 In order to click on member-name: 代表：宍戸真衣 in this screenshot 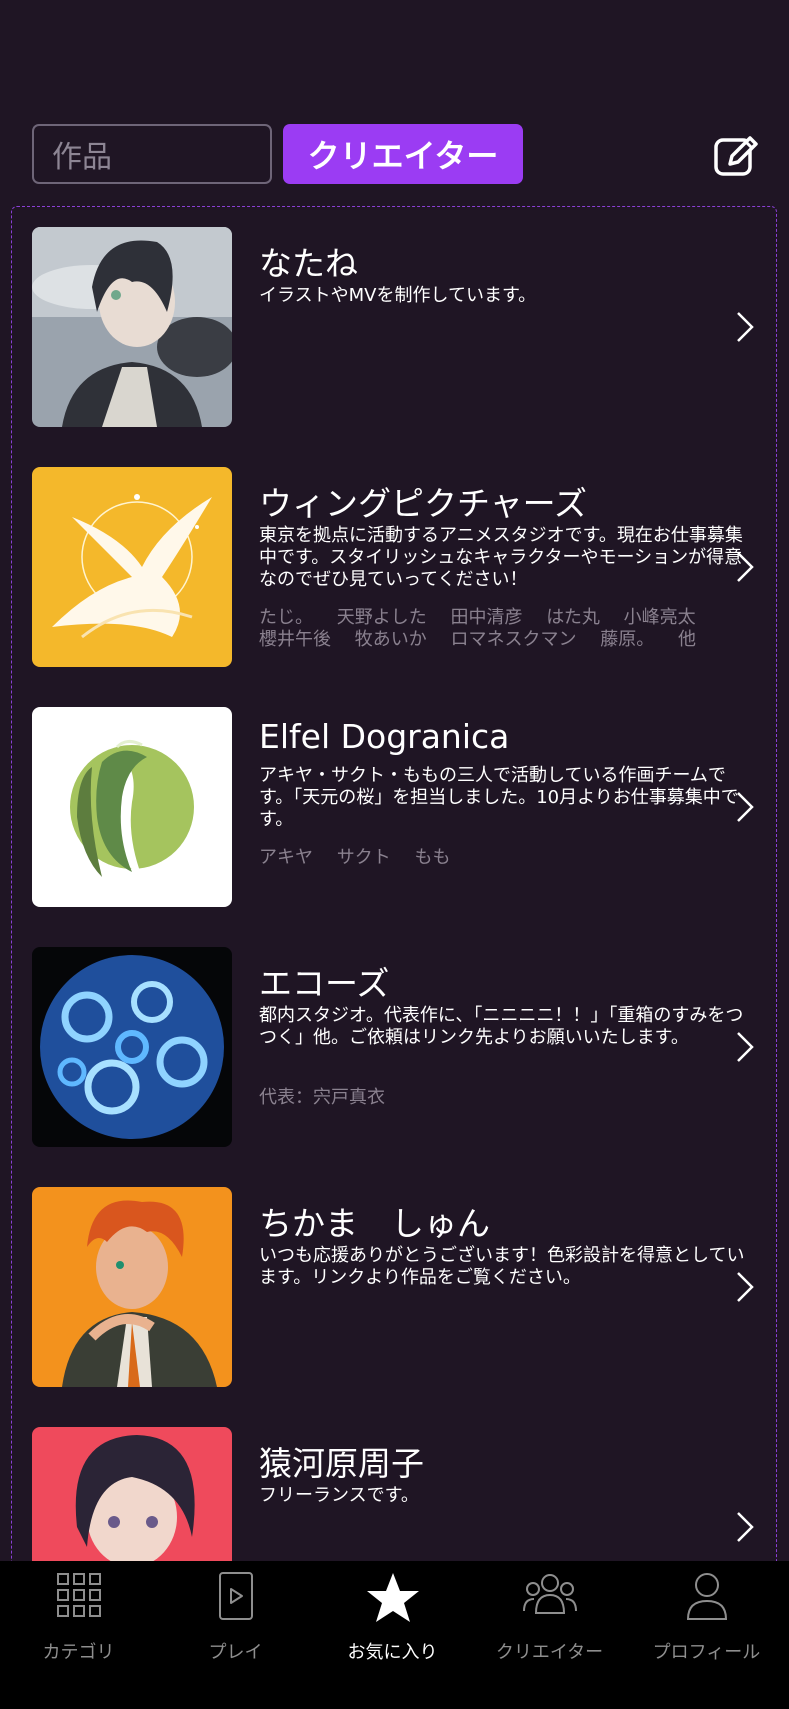, I will do `click(322, 1097)`.